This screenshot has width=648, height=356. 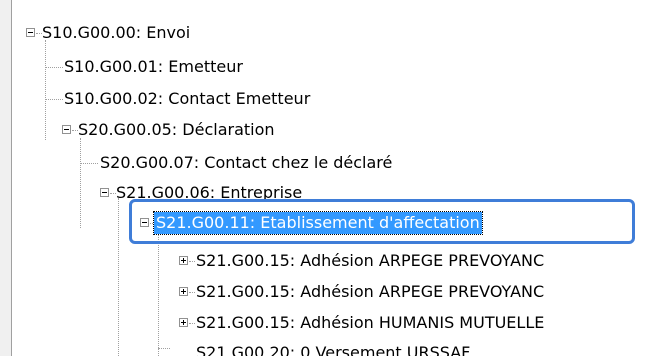 I want to click on tree-node-adhesion-humanis: S21.G00.15: Adhésion HUMANIS MUTUELLE, so click(x=370, y=323).